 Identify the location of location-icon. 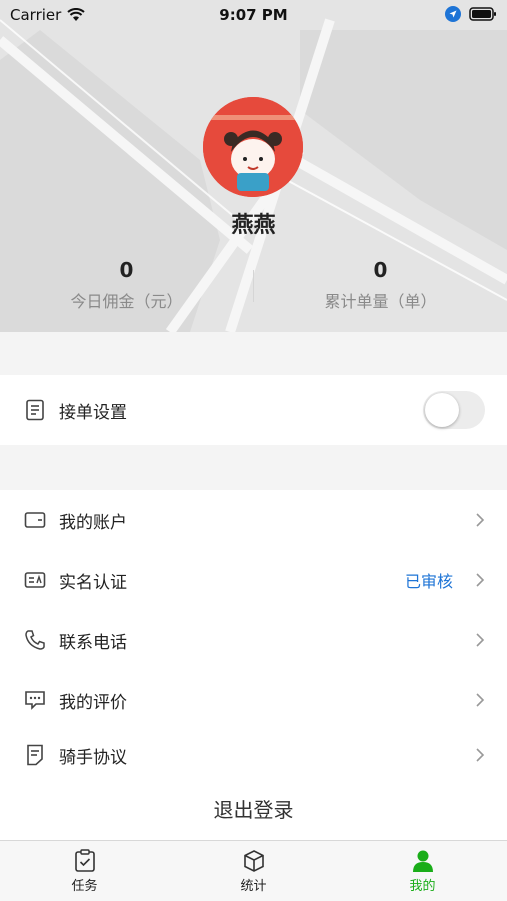
(453, 14).